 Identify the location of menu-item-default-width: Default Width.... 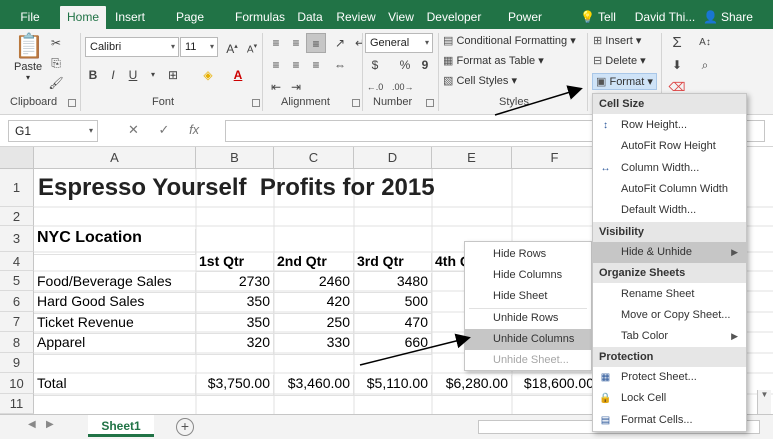
(669, 210).